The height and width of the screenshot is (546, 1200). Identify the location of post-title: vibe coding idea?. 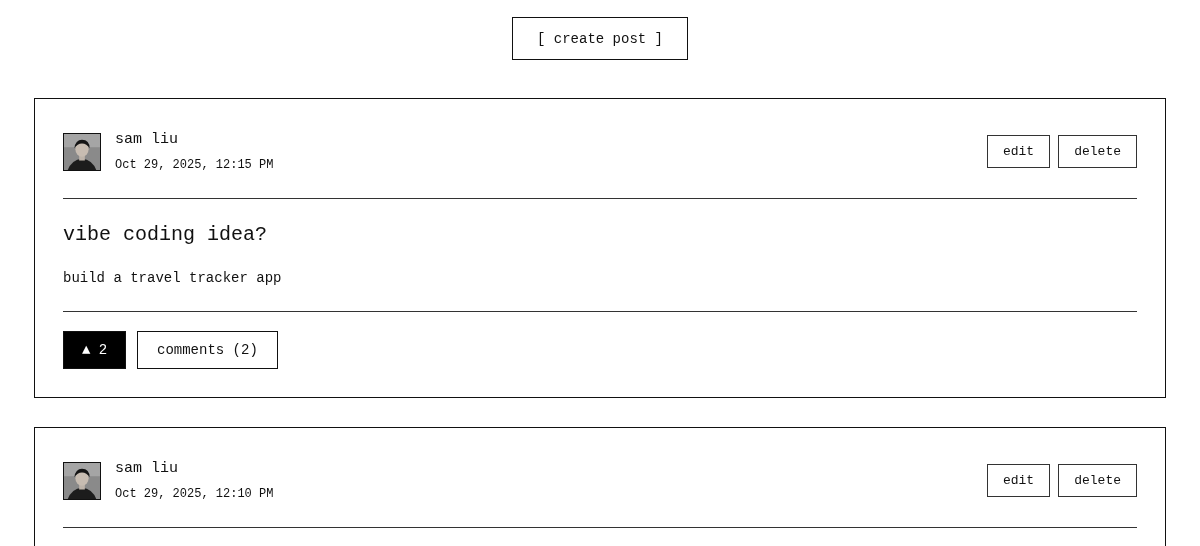
(166, 235).